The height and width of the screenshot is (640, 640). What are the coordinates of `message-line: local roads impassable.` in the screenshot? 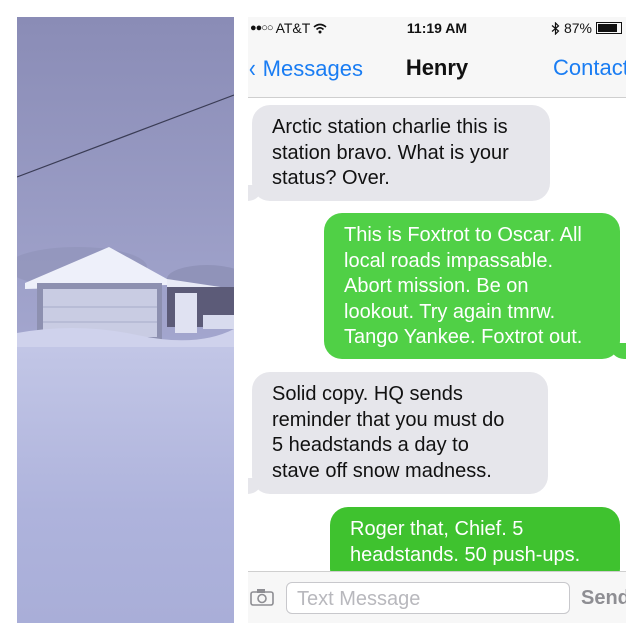 It's located at (448, 260).